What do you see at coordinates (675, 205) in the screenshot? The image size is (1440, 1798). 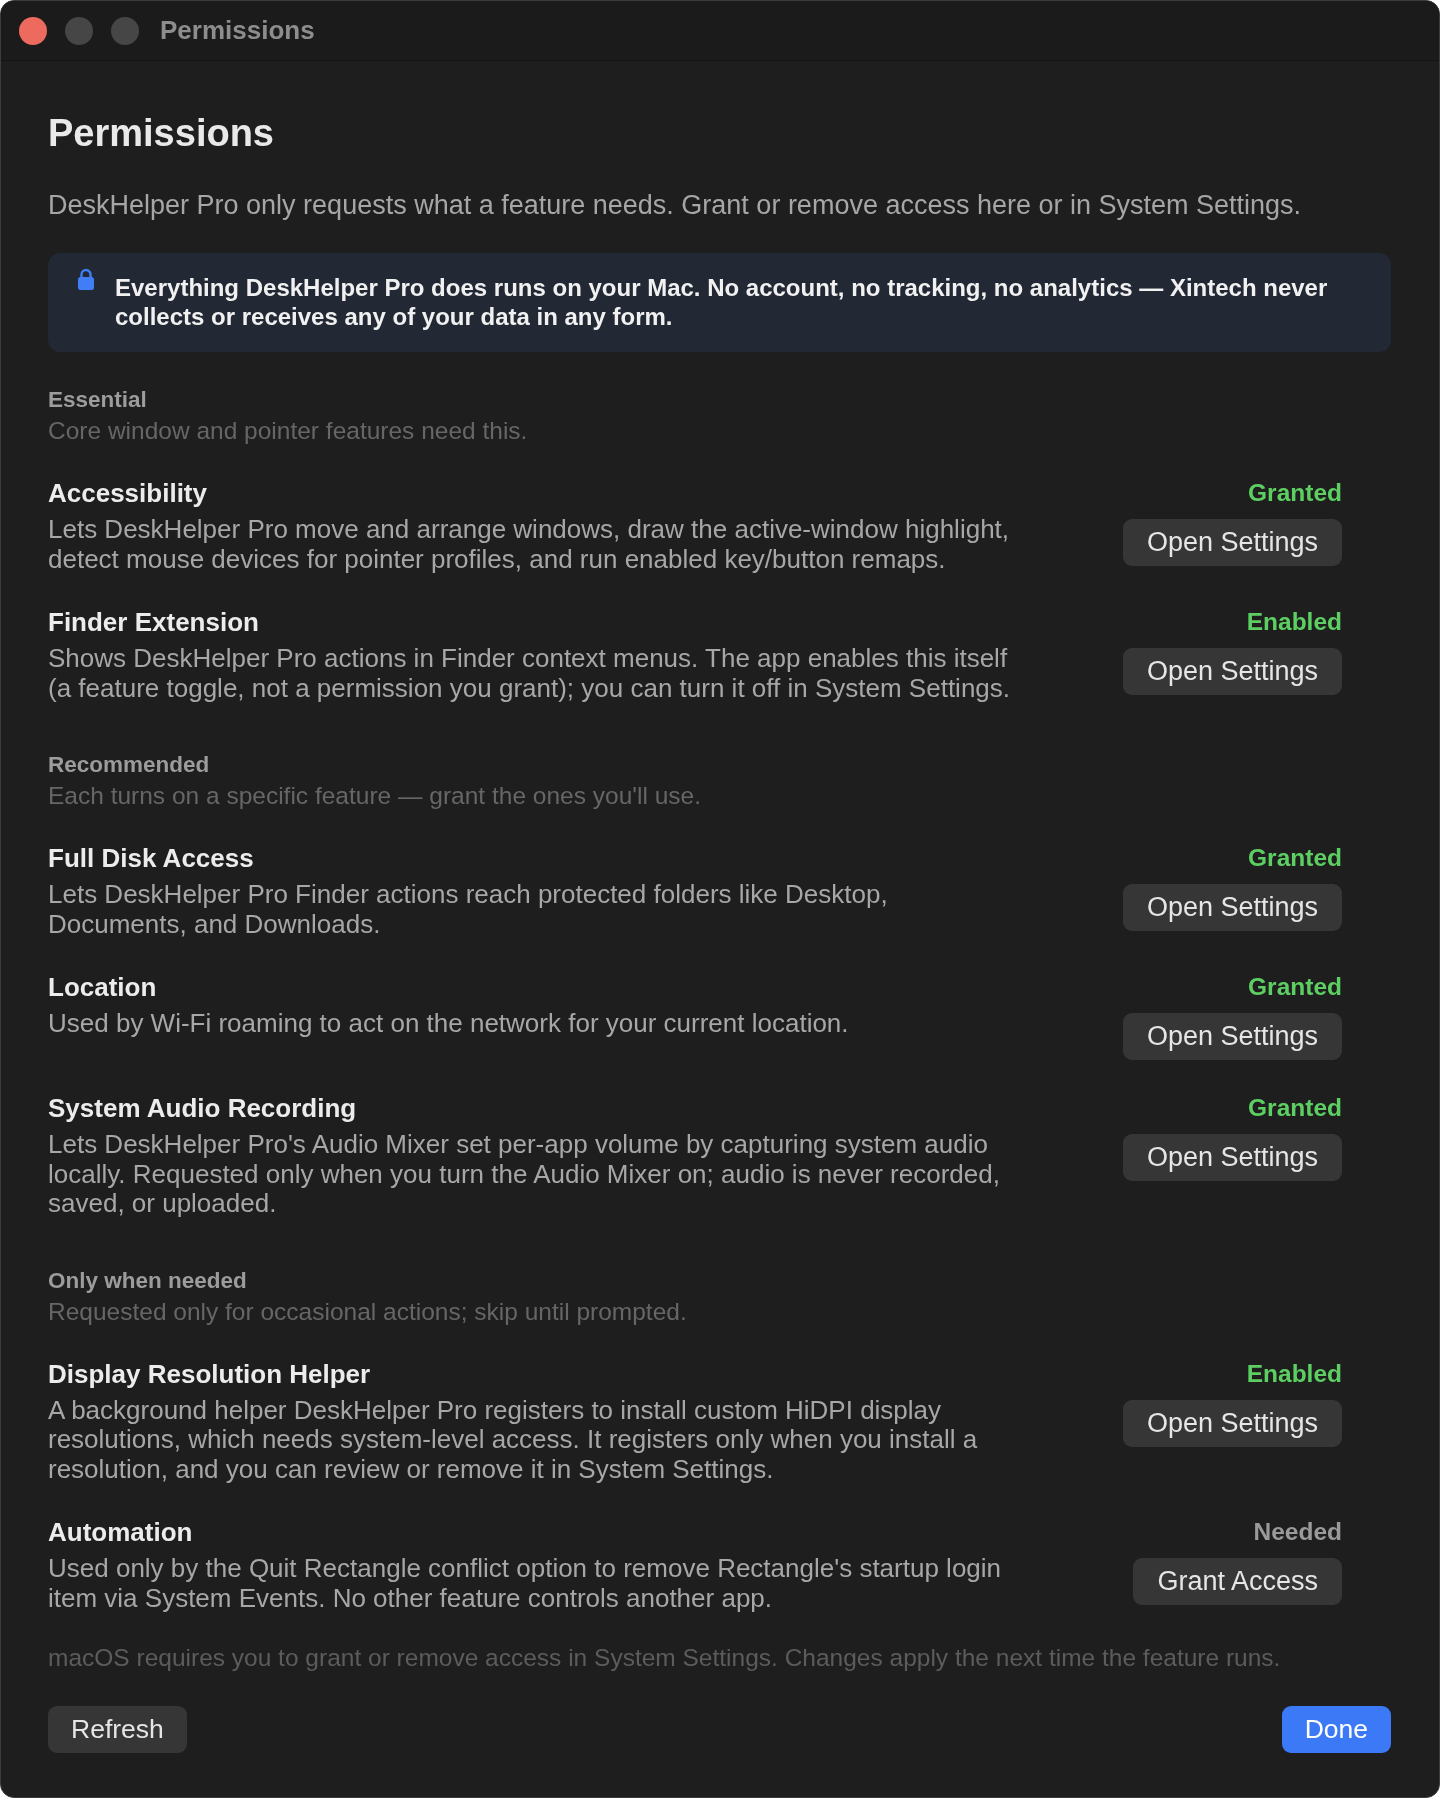 I see `page-subtitle: DeskHelper Pro only requests what a feature needs. Grant or remove access here or in System Settings.` at bounding box center [675, 205].